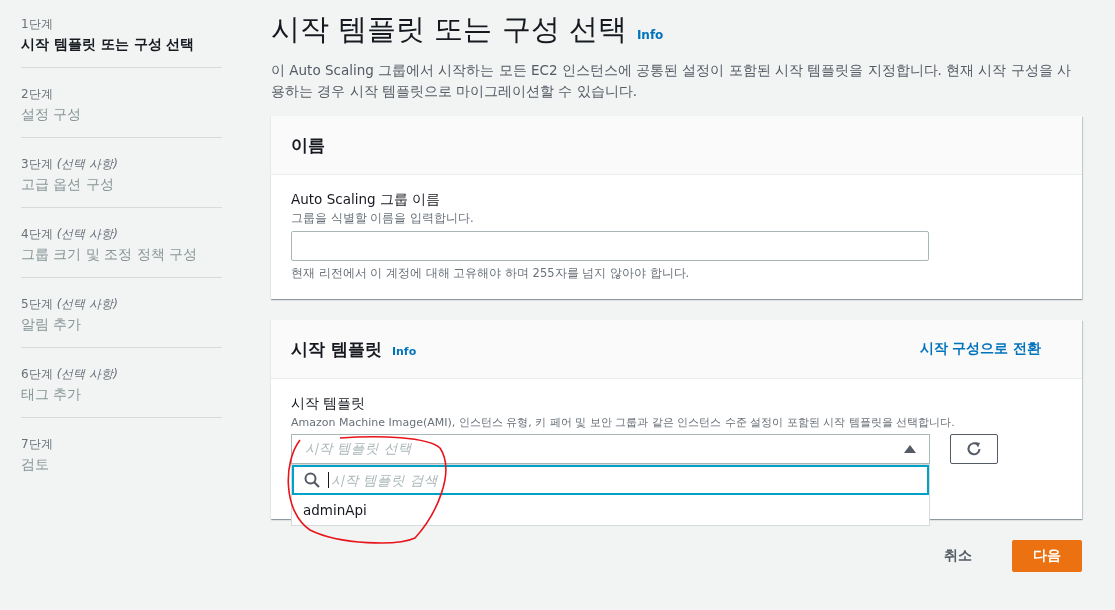 The height and width of the screenshot is (610, 1115). I want to click on template-select: 시작 템플릿 선택, so click(610, 449).